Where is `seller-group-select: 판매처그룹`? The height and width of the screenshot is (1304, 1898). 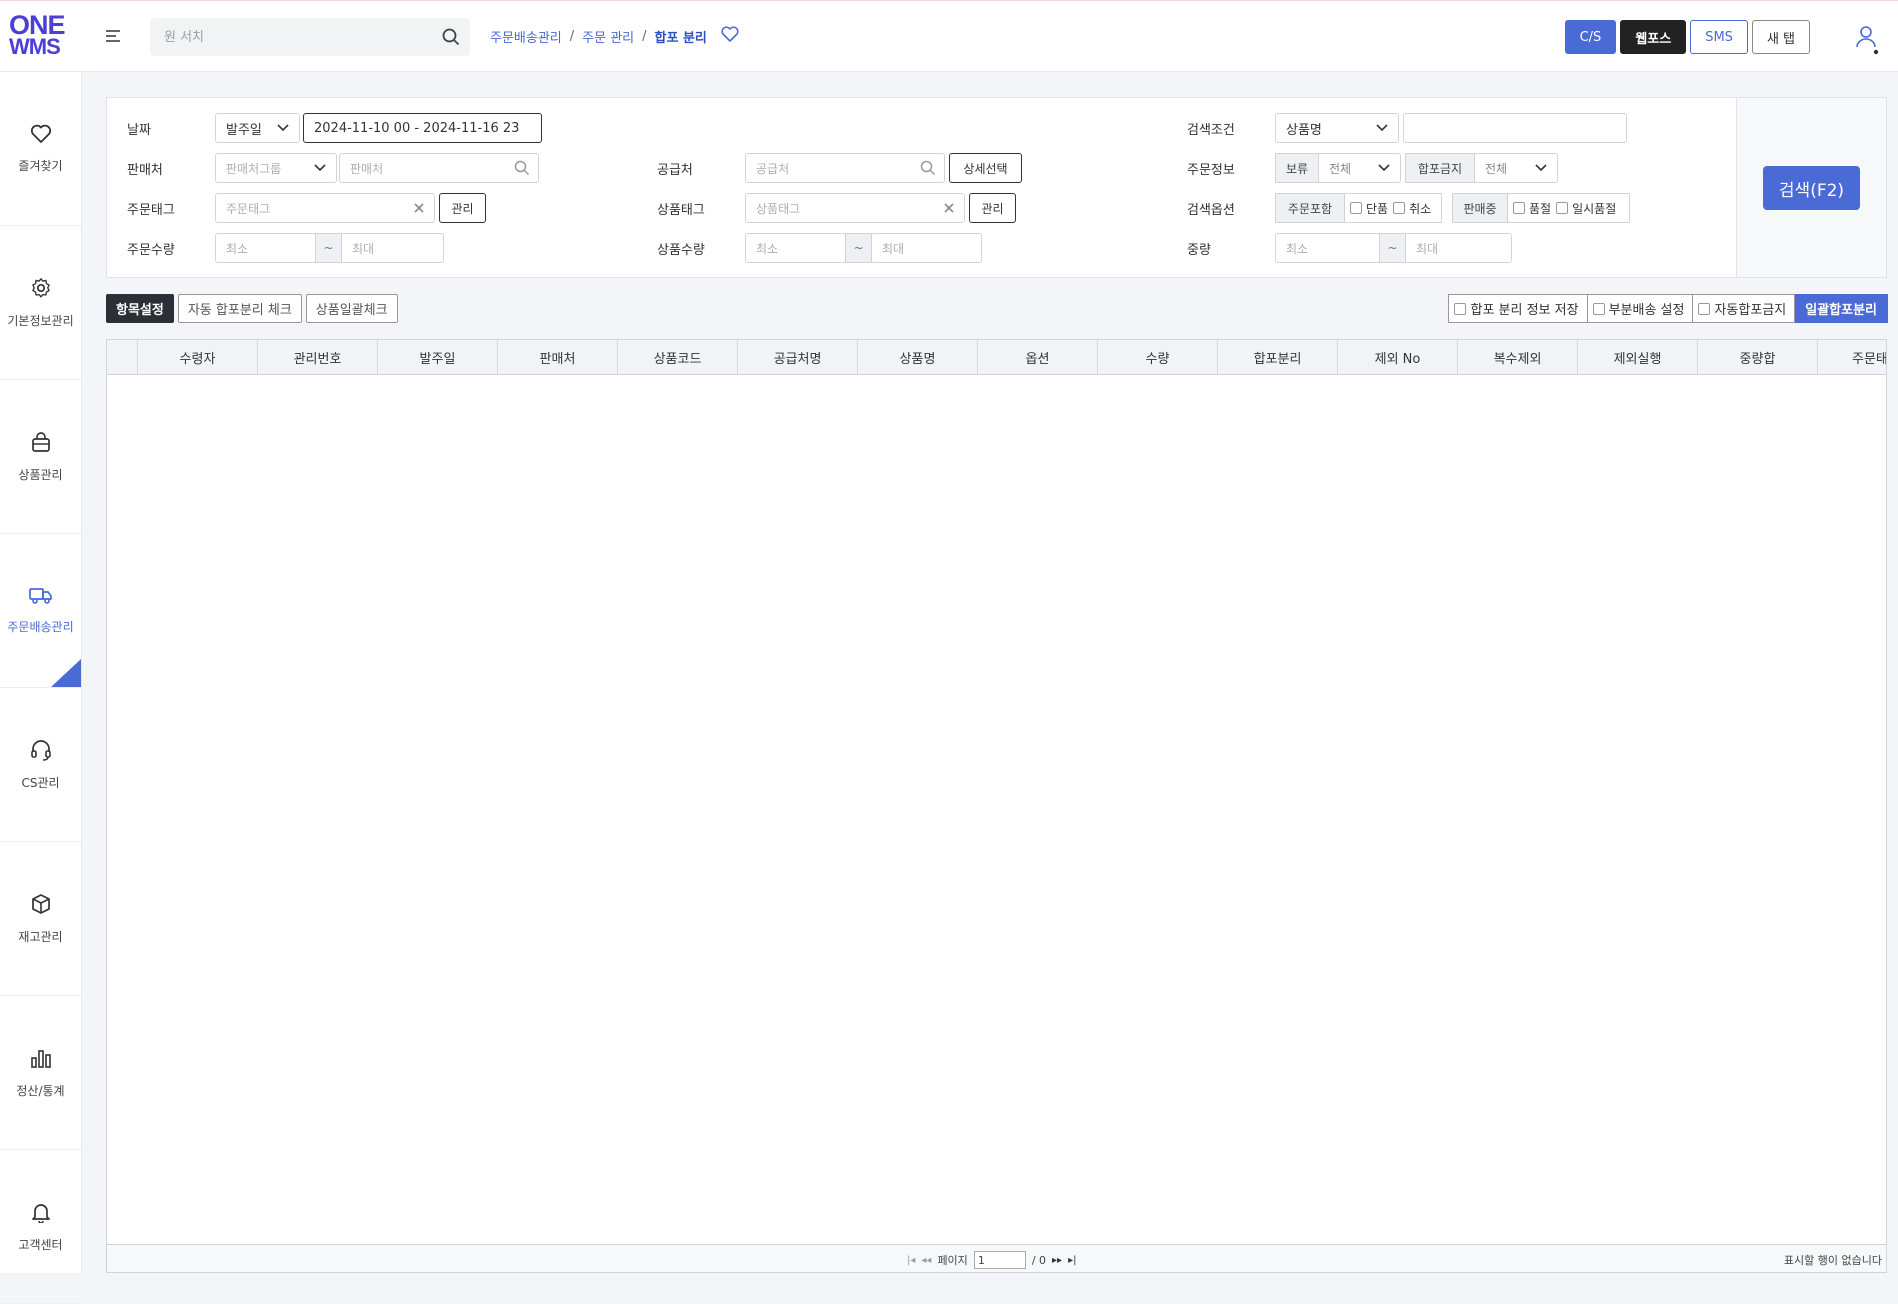 seller-group-select: 판매처그룹 is located at coordinates (276, 168).